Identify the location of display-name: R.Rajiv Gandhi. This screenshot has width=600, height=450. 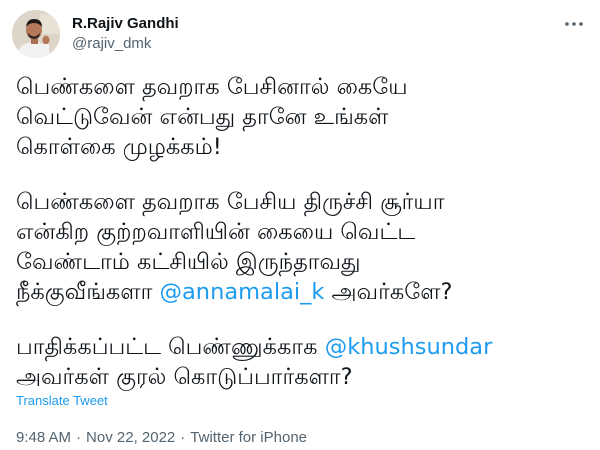
(125, 24).